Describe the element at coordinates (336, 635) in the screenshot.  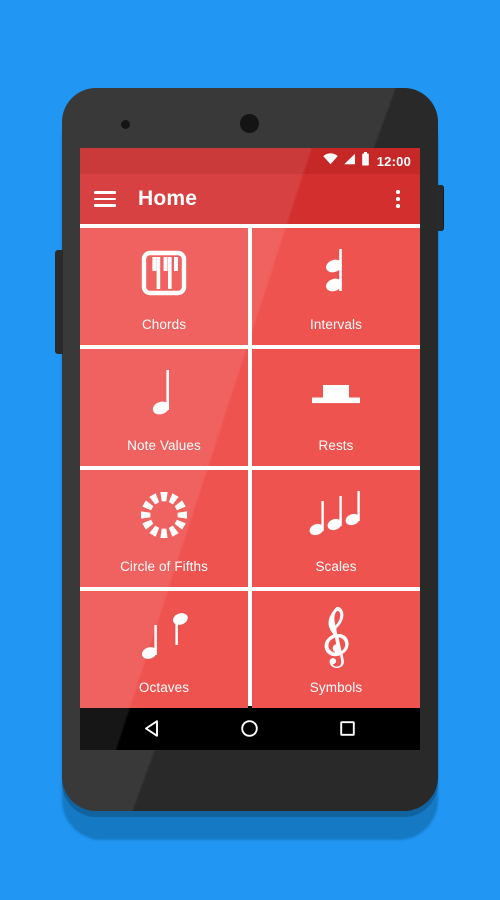
I see `treble-clef-icon` at that location.